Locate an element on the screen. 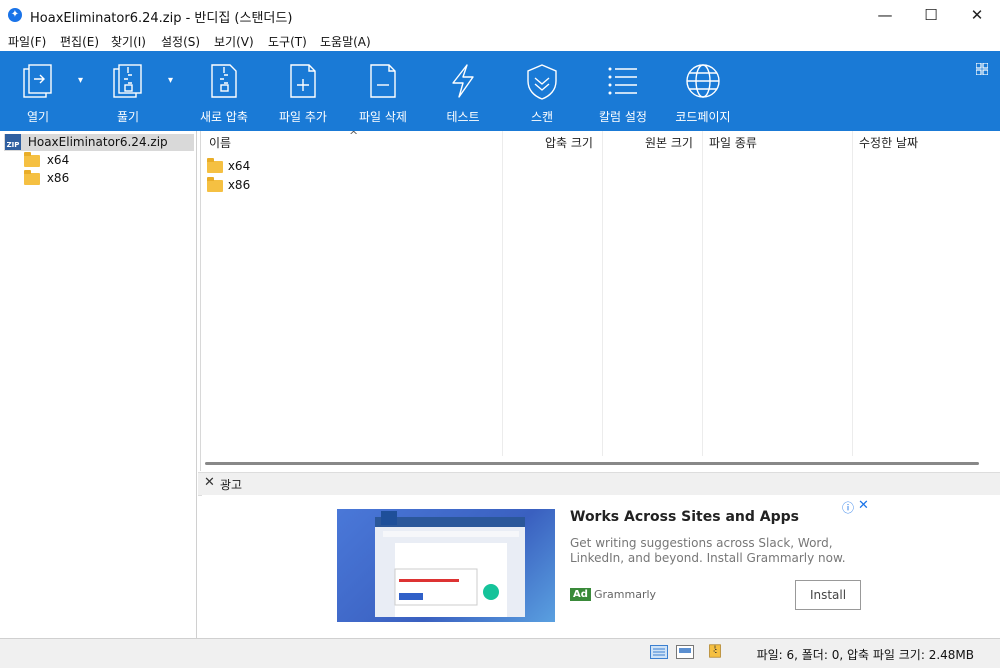 The height and width of the screenshot is (668, 1000). ad-brand: Grammarly is located at coordinates (625, 594).